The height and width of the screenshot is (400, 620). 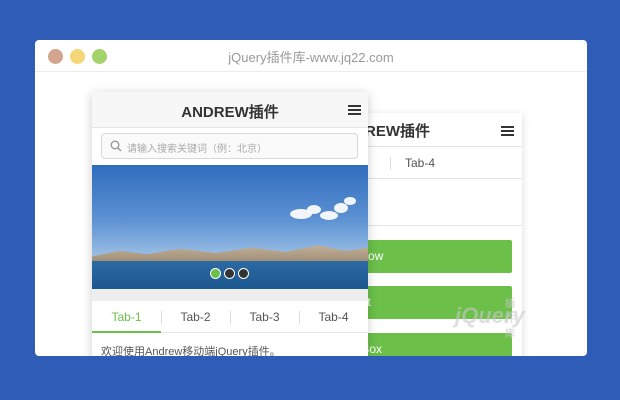 I want to click on search-bar: 请输入搜索关键词（例：北京）, so click(x=230, y=147).